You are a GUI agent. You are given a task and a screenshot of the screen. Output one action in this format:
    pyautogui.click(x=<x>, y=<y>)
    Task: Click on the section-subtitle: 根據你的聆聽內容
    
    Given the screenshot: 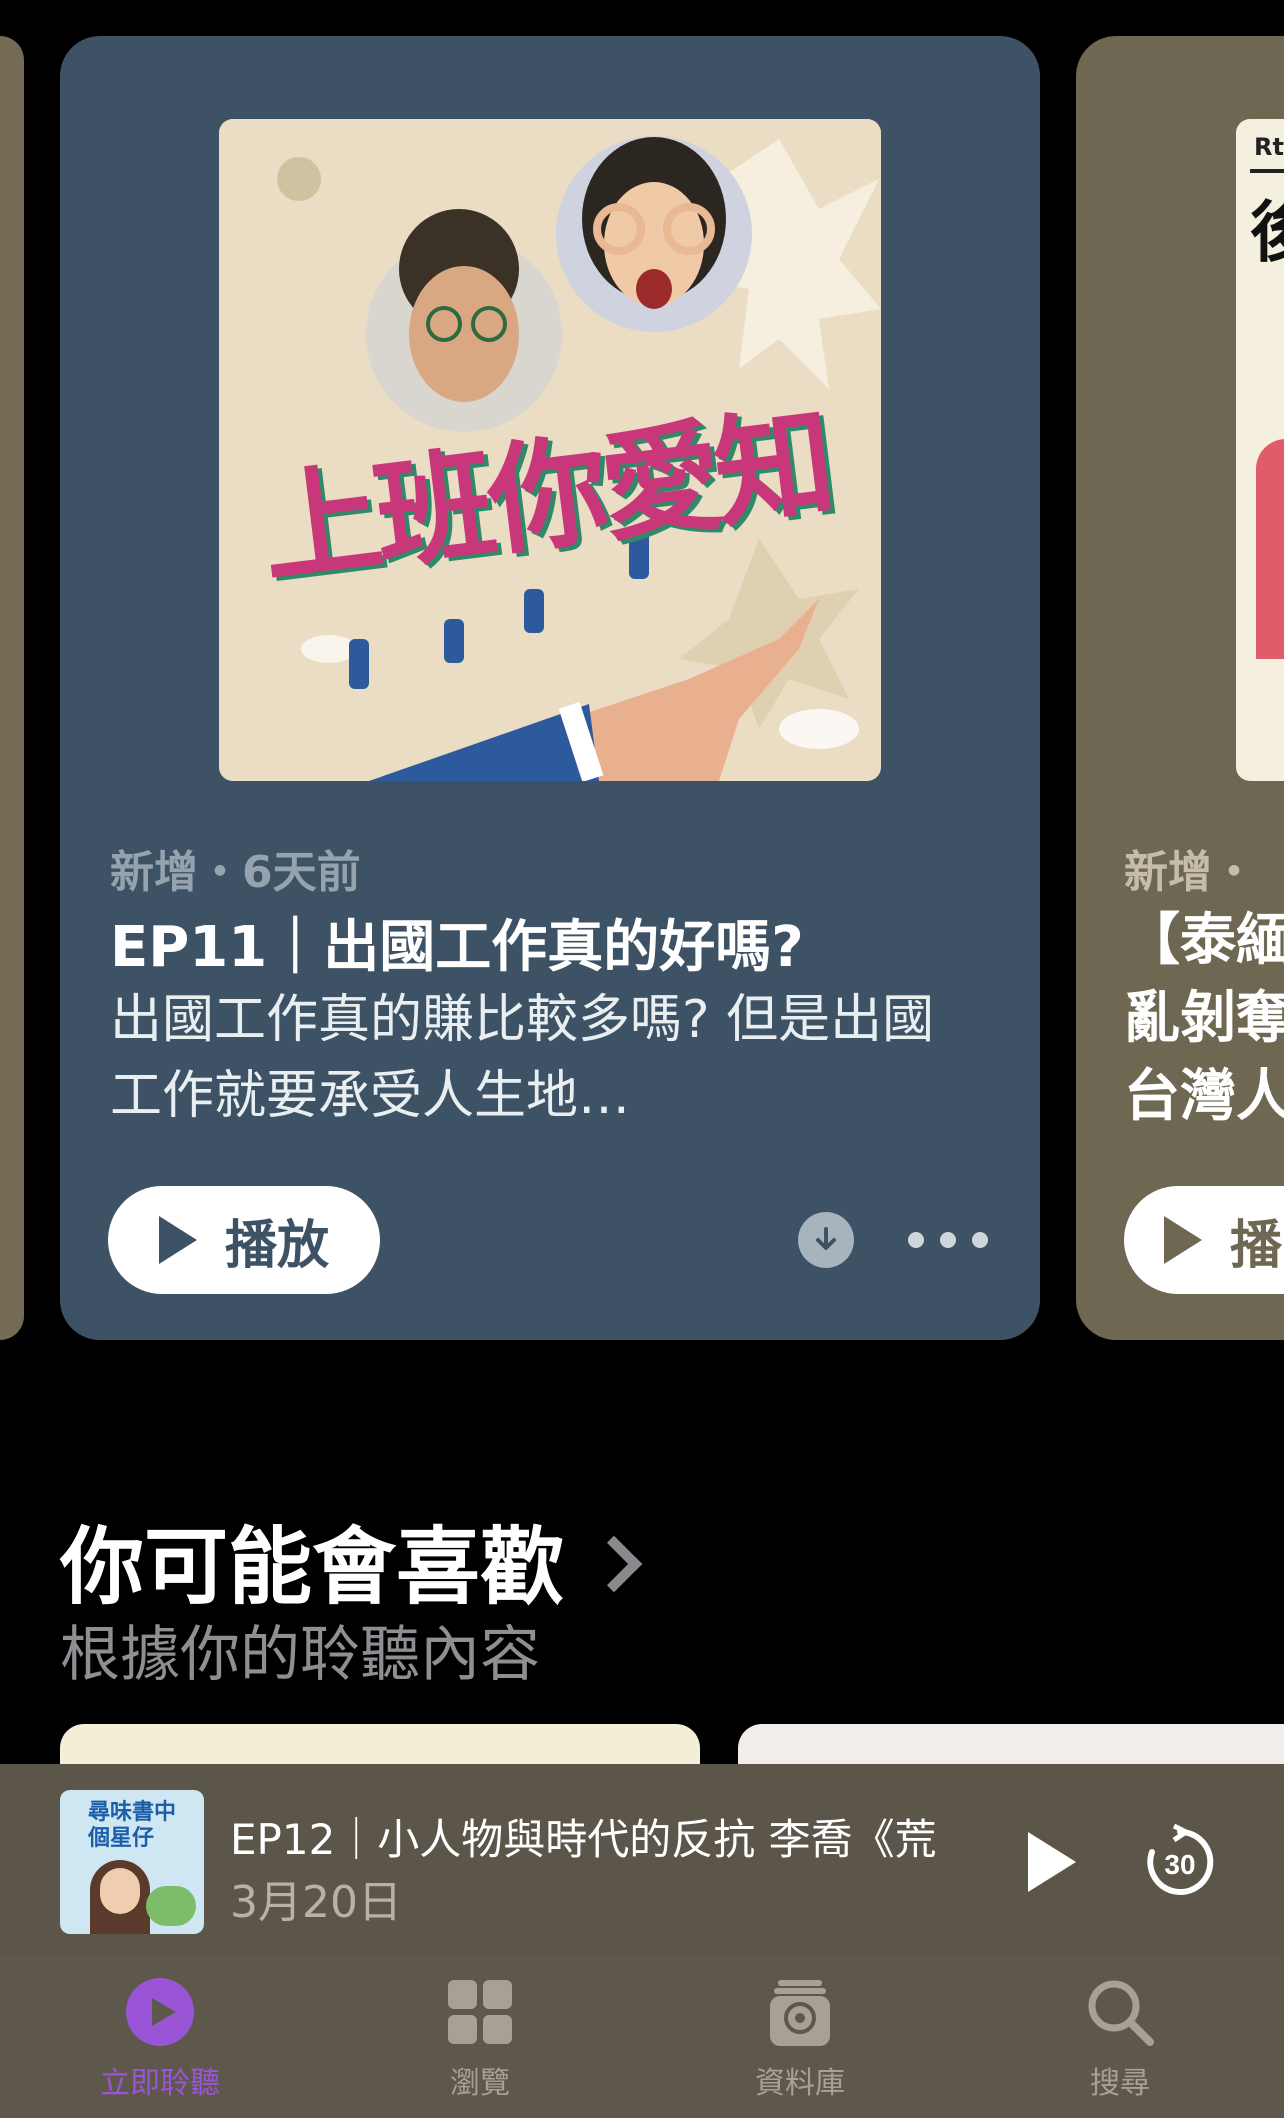 What is the action you would take?
    pyautogui.click(x=300, y=1655)
    